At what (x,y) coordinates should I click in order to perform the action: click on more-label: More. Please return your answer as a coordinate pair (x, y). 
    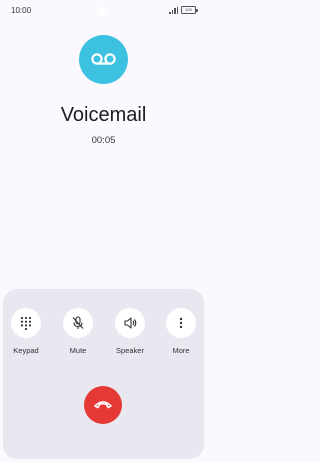
    Looking at the image, I should click on (181, 350).